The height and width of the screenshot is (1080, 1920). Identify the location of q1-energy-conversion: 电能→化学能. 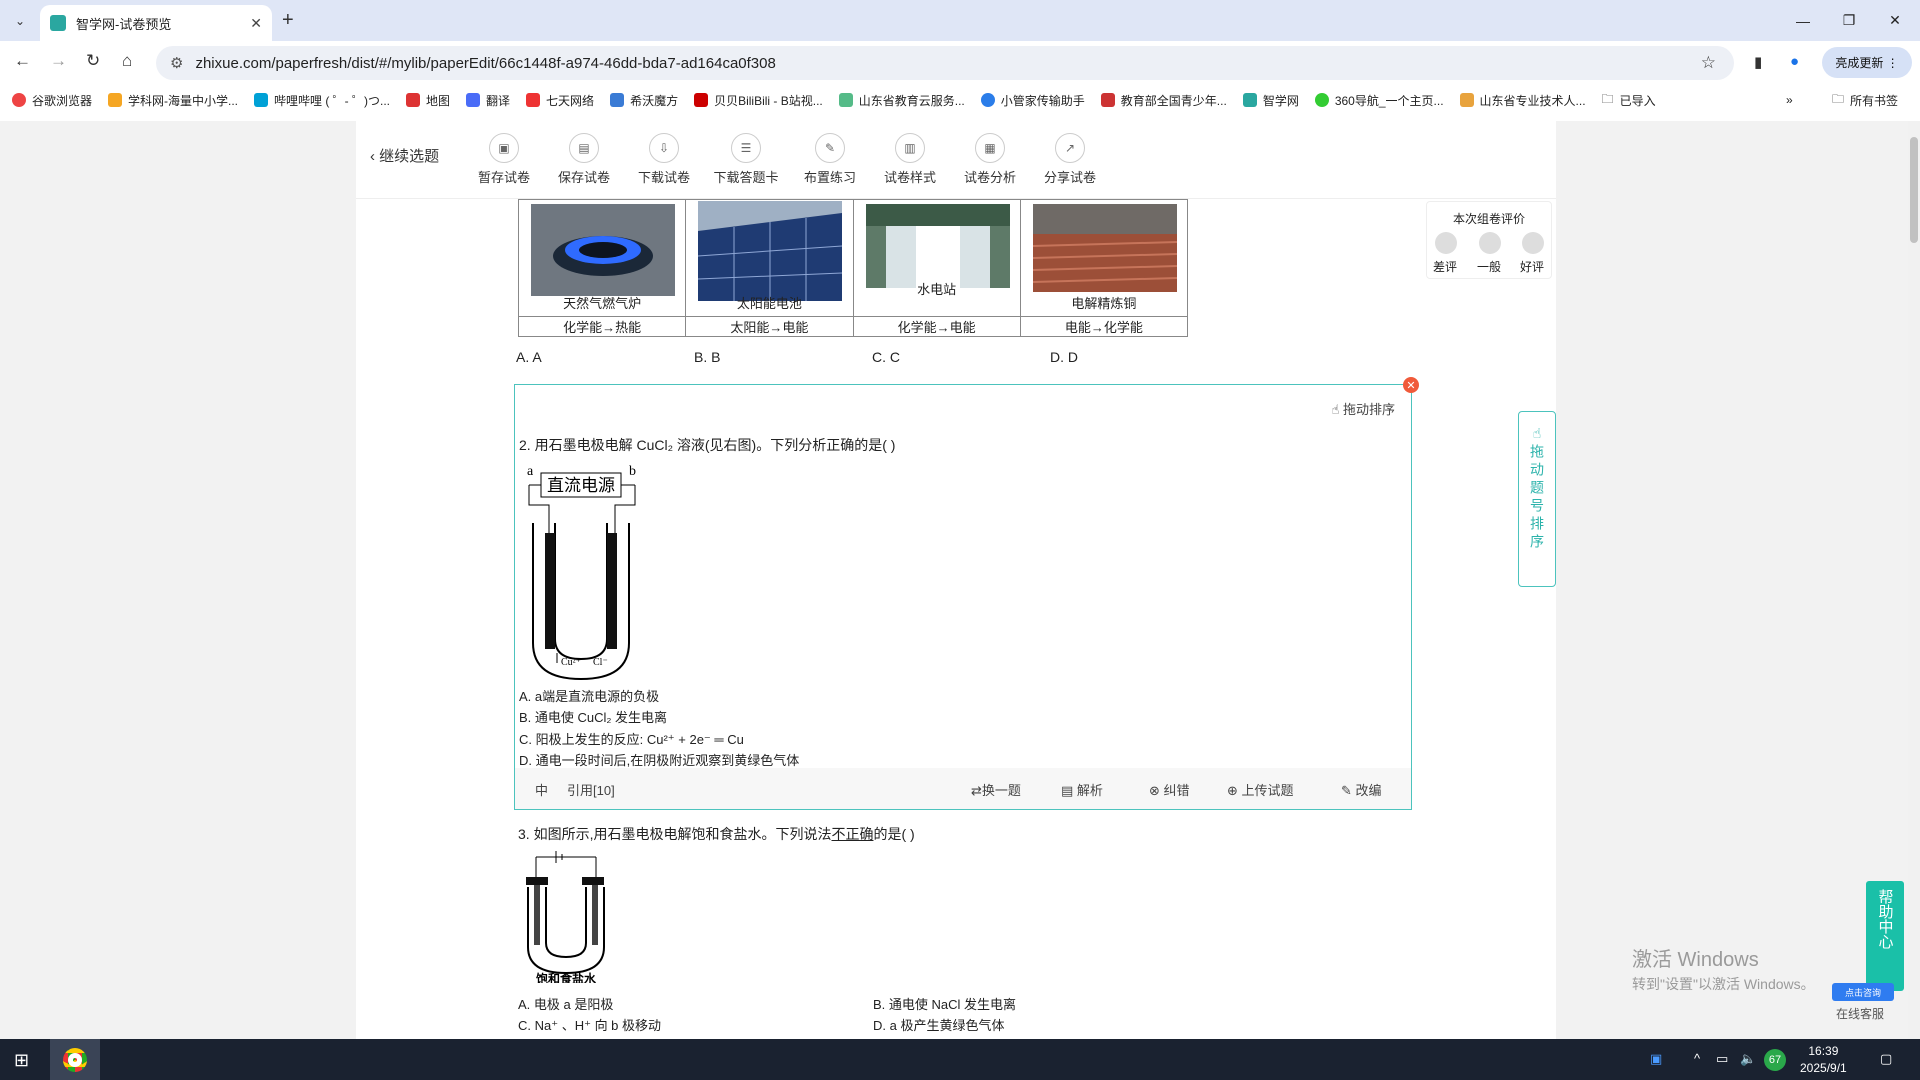
(1104, 326).